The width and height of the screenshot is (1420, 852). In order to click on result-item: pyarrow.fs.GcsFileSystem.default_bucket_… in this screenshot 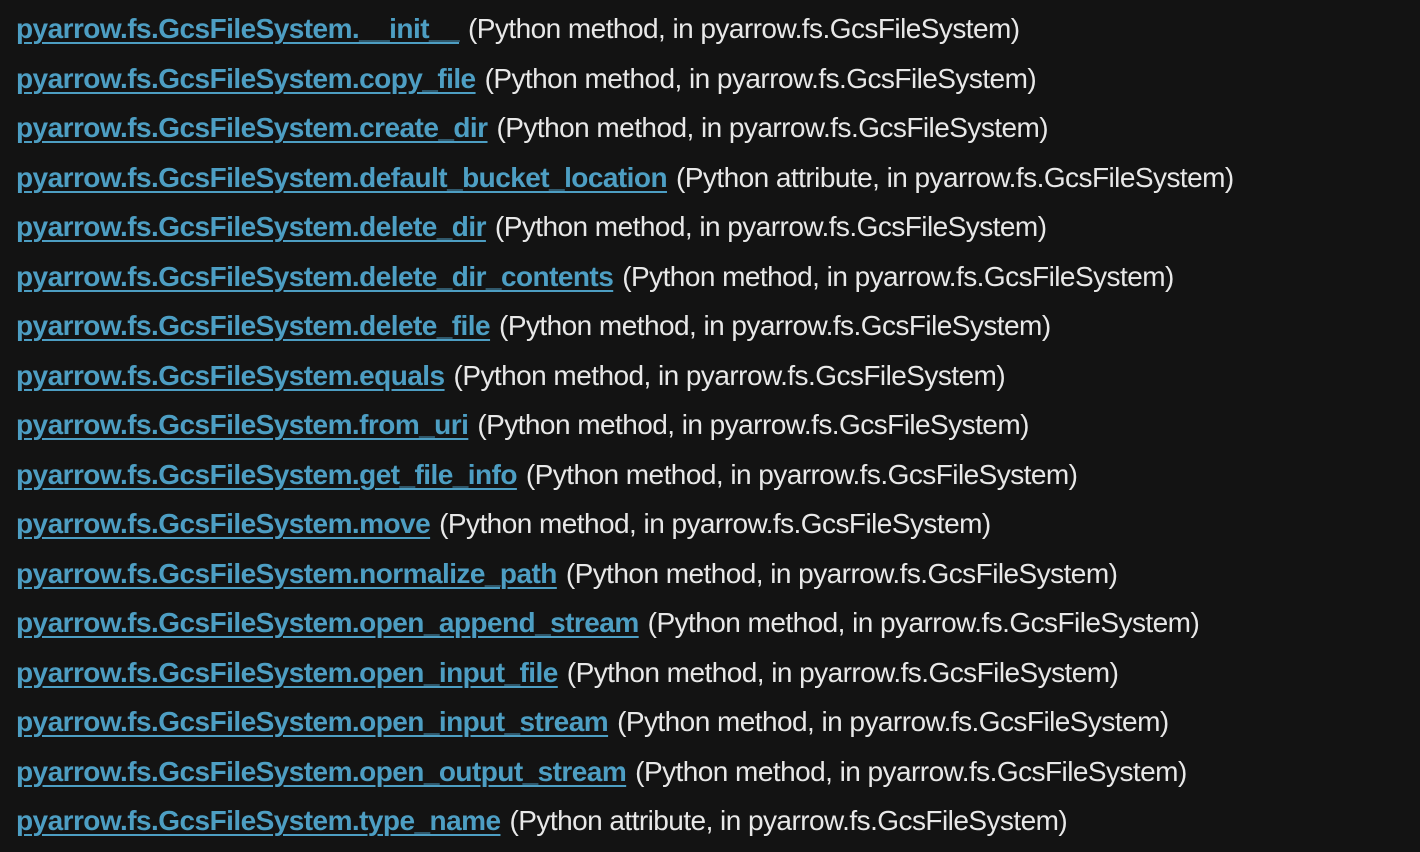, I will do `click(718, 178)`.